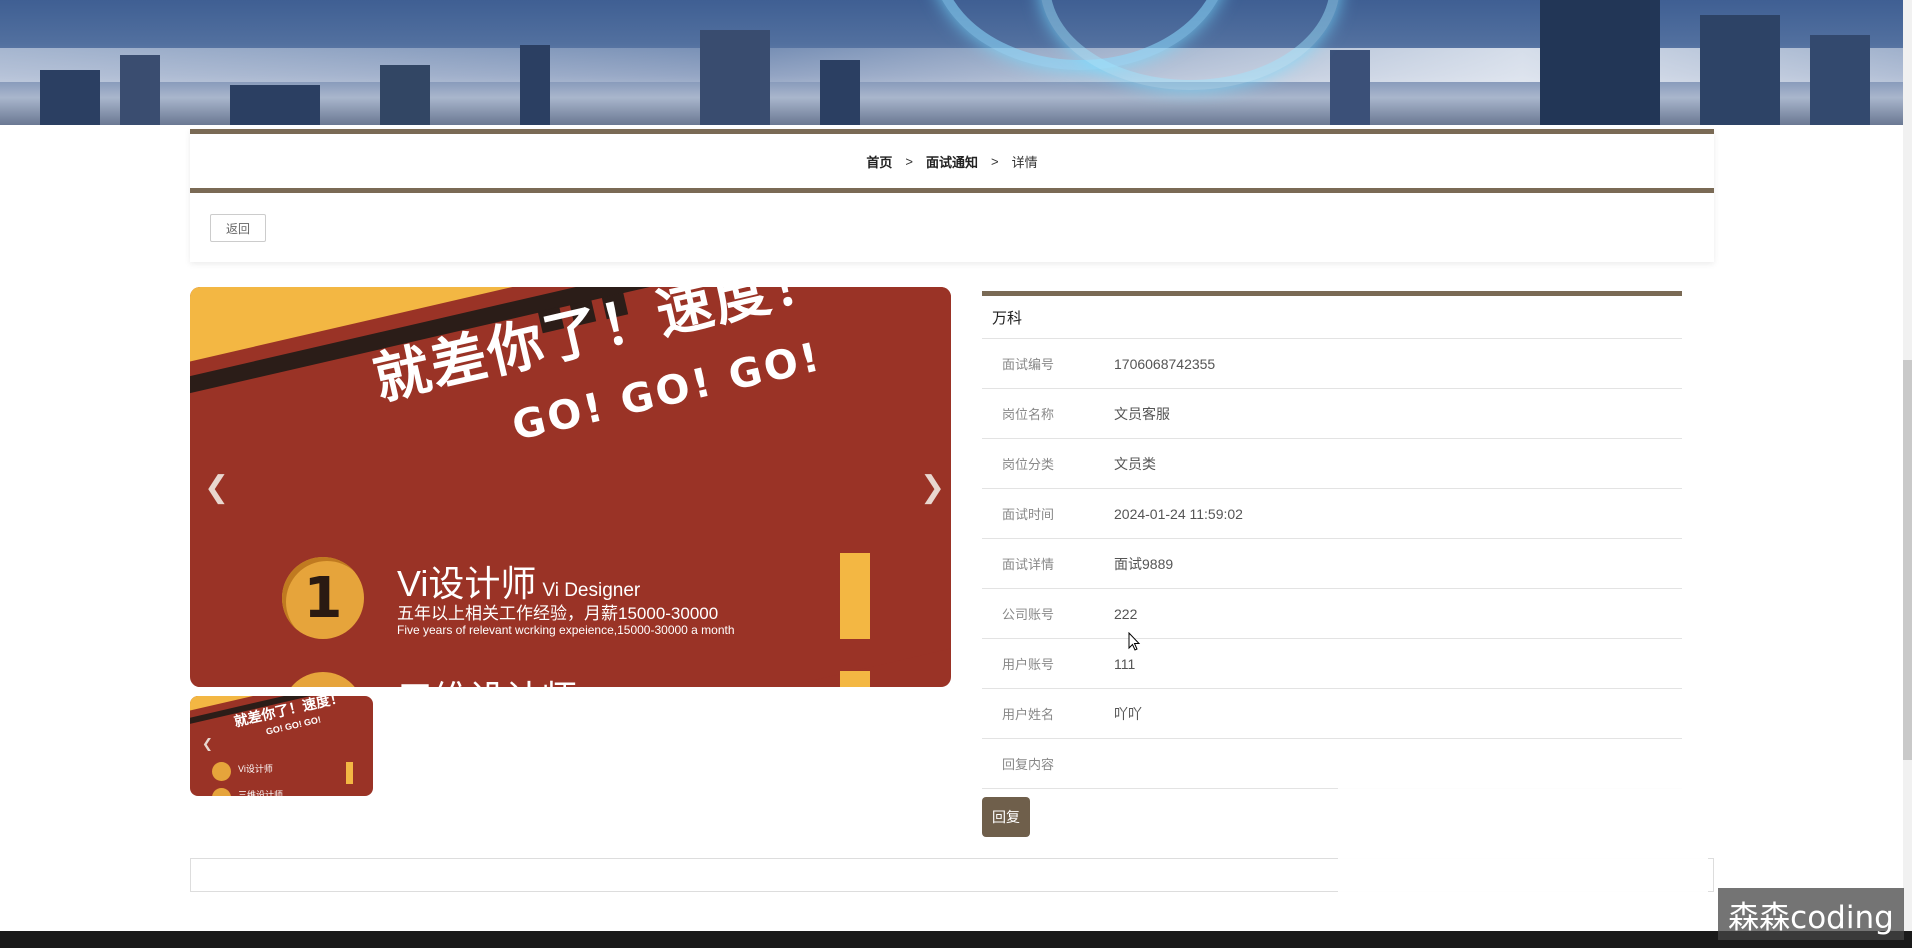 This screenshot has width=1912, height=948. I want to click on field-label: 用户姓名, so click(1028, 714).